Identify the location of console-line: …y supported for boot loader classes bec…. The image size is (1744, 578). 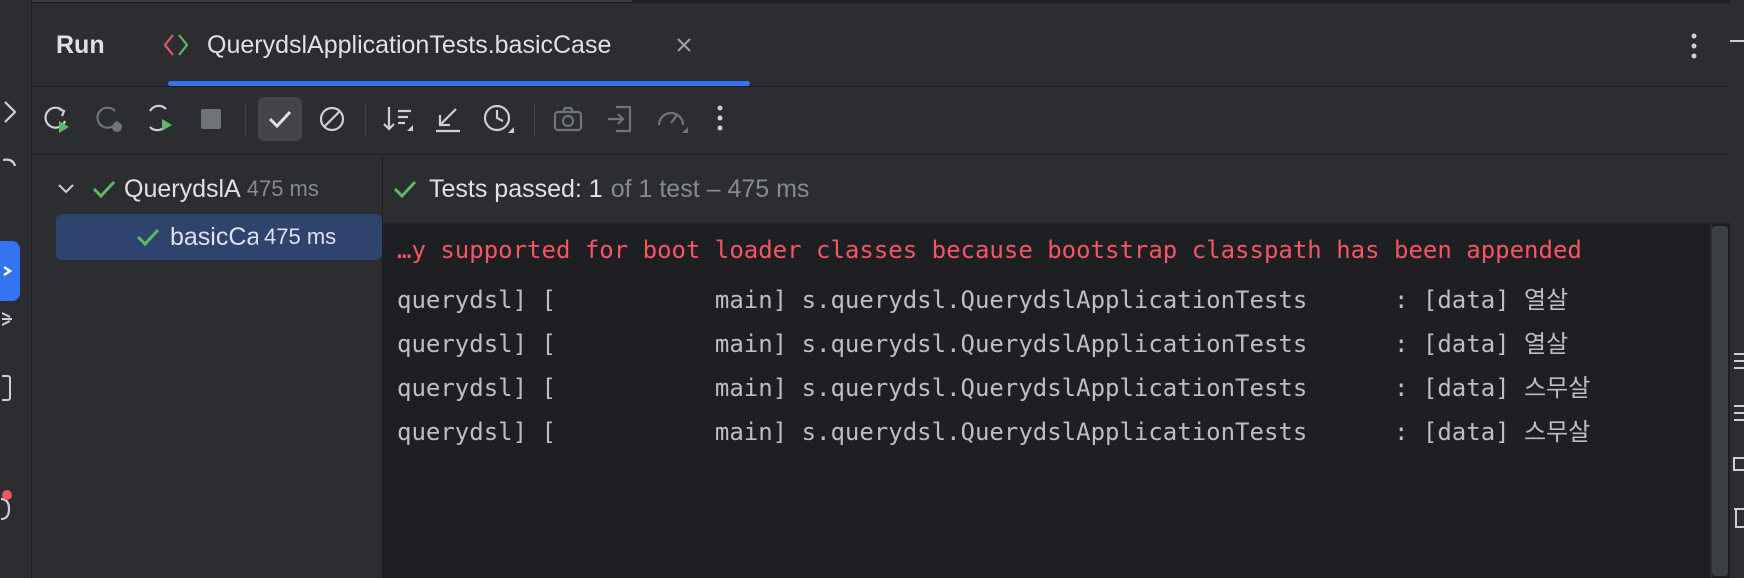
(989, 250).